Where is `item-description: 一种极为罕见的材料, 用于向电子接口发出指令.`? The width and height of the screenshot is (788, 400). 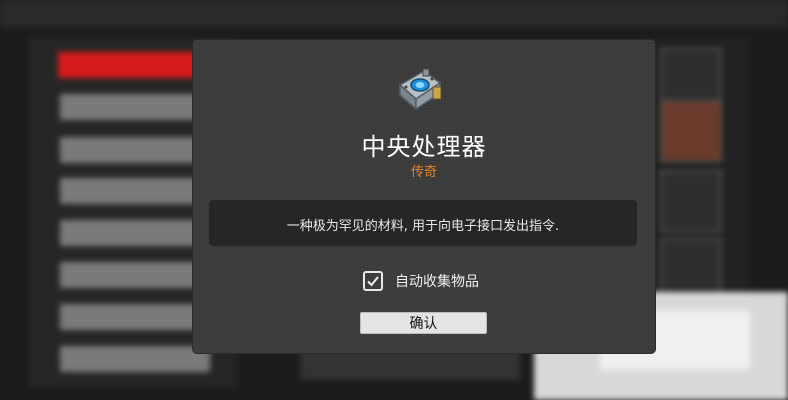 item-description: 一种极为罕见的材料, 用于向电子接口发出指令. is located at coordinates (423, 226).